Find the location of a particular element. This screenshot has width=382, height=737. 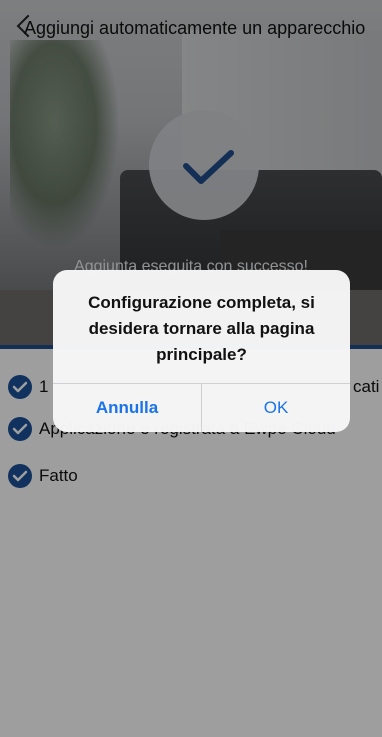

dialog-actions: Annulla OK is located at coordinates (201, 407).